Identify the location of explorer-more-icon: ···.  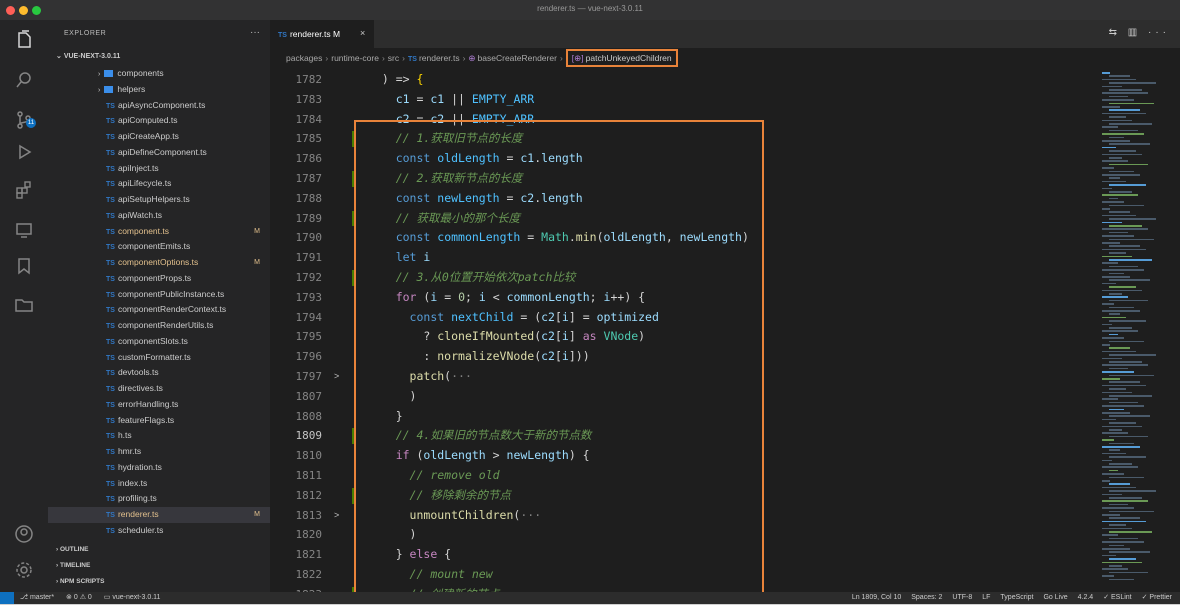
(255, 32).